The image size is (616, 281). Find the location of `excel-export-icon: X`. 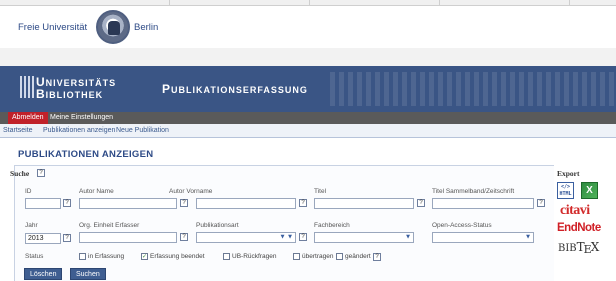

excel-export-icon: X is located at coordinates (589, 190).